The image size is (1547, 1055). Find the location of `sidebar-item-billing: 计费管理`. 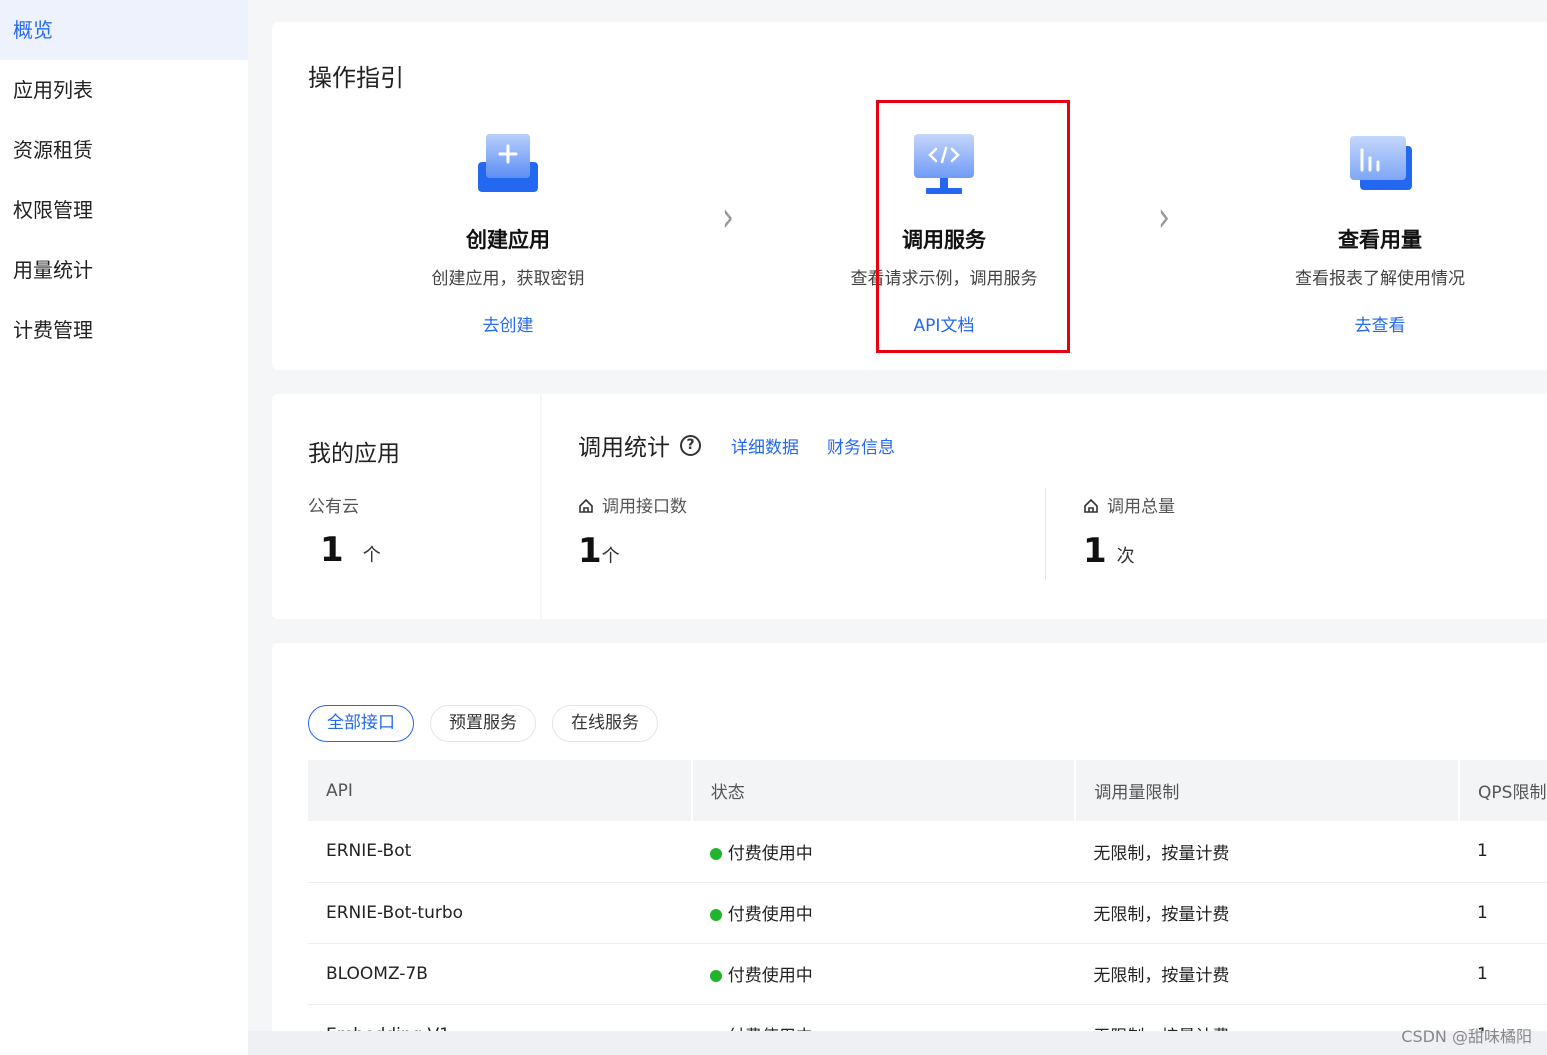

sidebar-item-billing: 计费管理 is located at coordinates (124, 330).